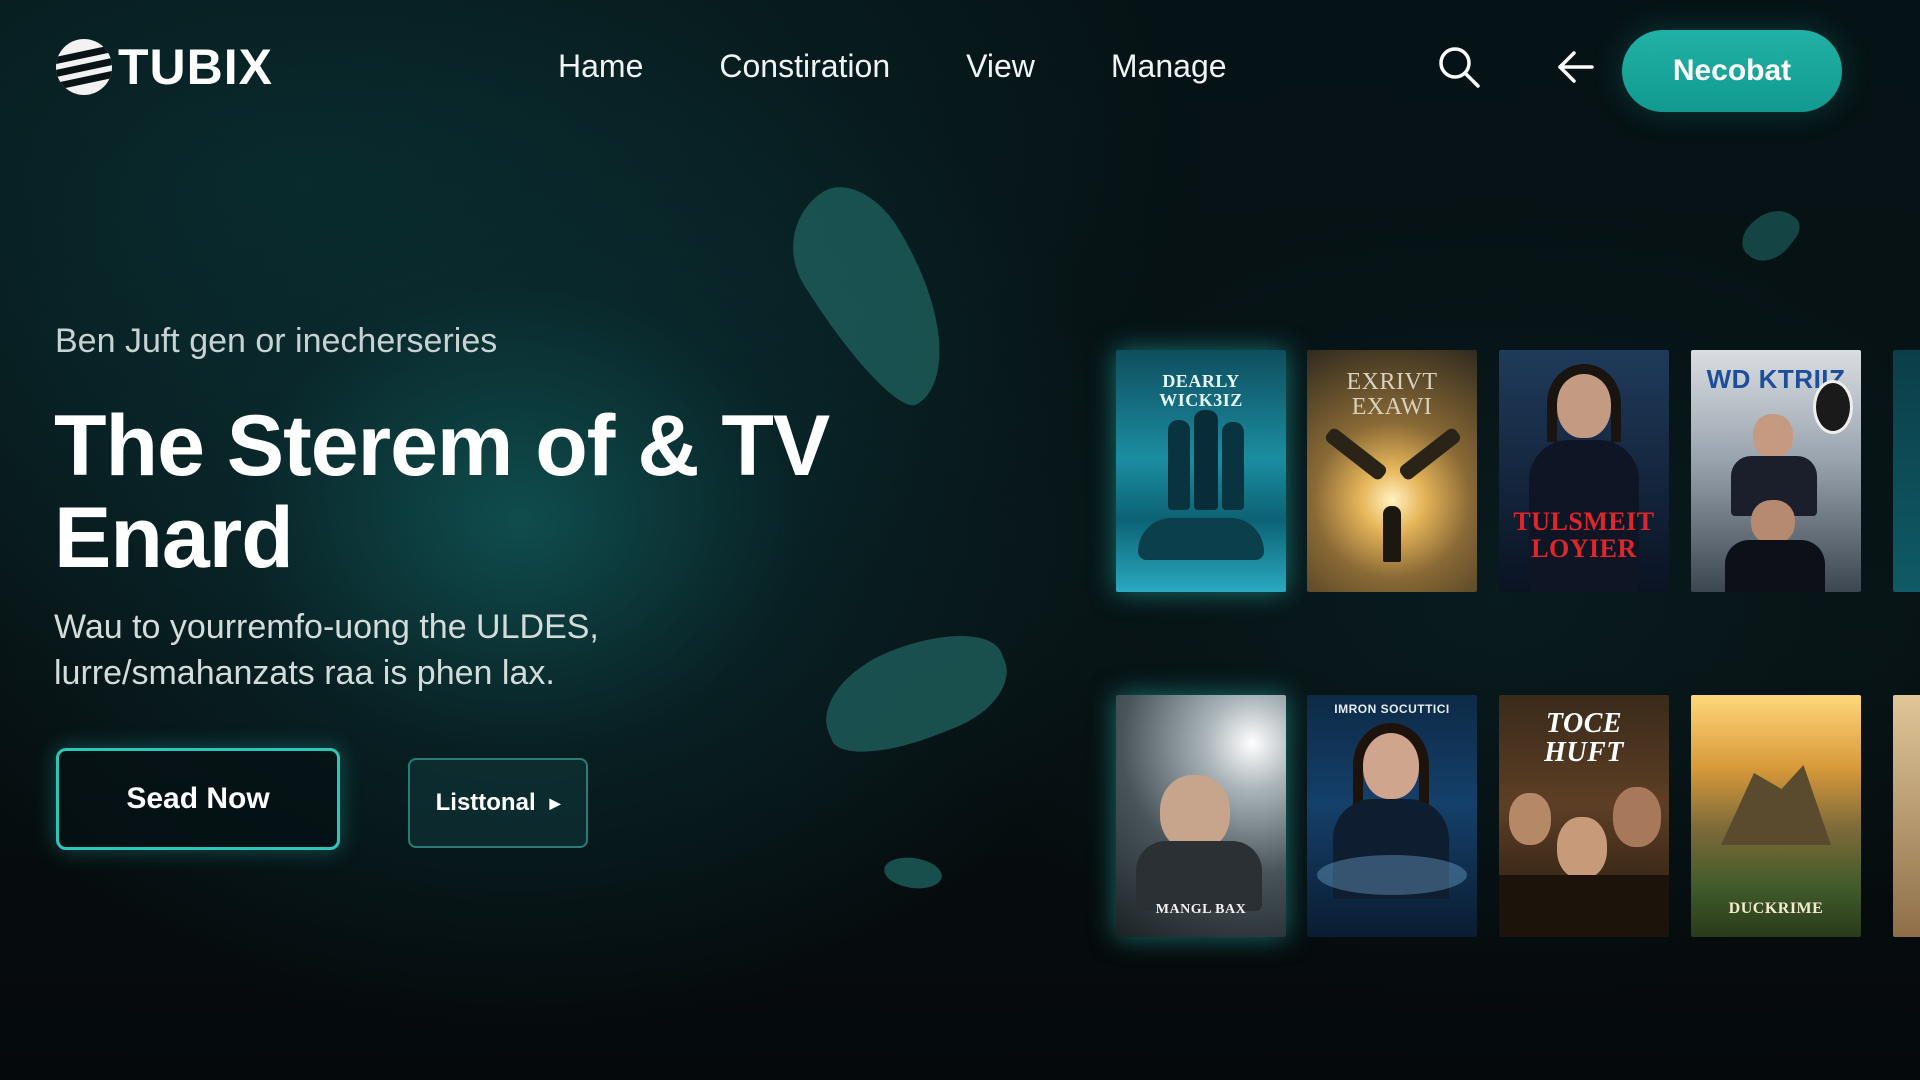 This screenshot has height=1080, width=1920. What do you see at coordinates (1776, 908) in the screenshot?
I see `poster-title: DUCKRIME` at bounding box center [1776, 908].